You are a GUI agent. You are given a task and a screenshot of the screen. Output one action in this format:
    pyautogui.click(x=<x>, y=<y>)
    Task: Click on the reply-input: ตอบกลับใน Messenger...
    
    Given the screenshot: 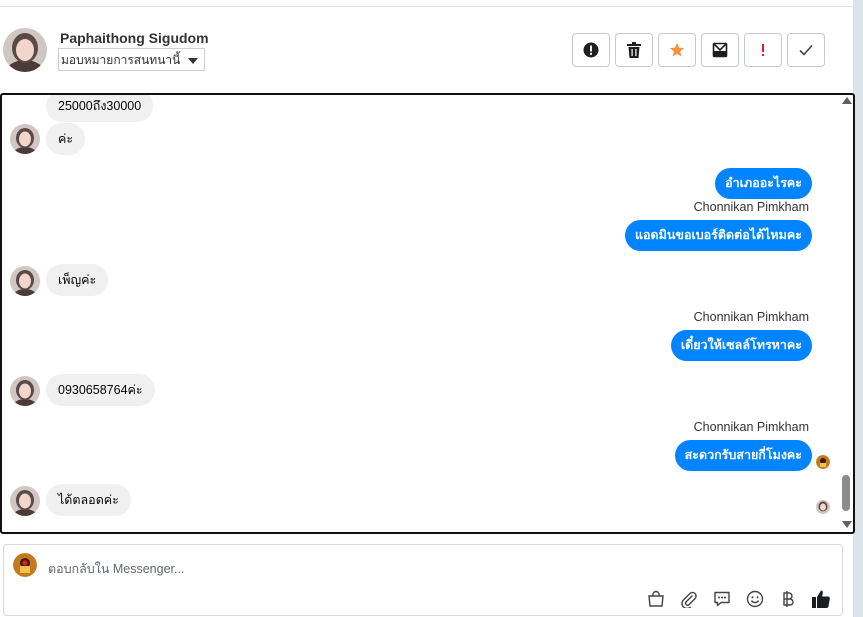 What is the action you would take?
    pyautogui.click(x=116, y=569)
    